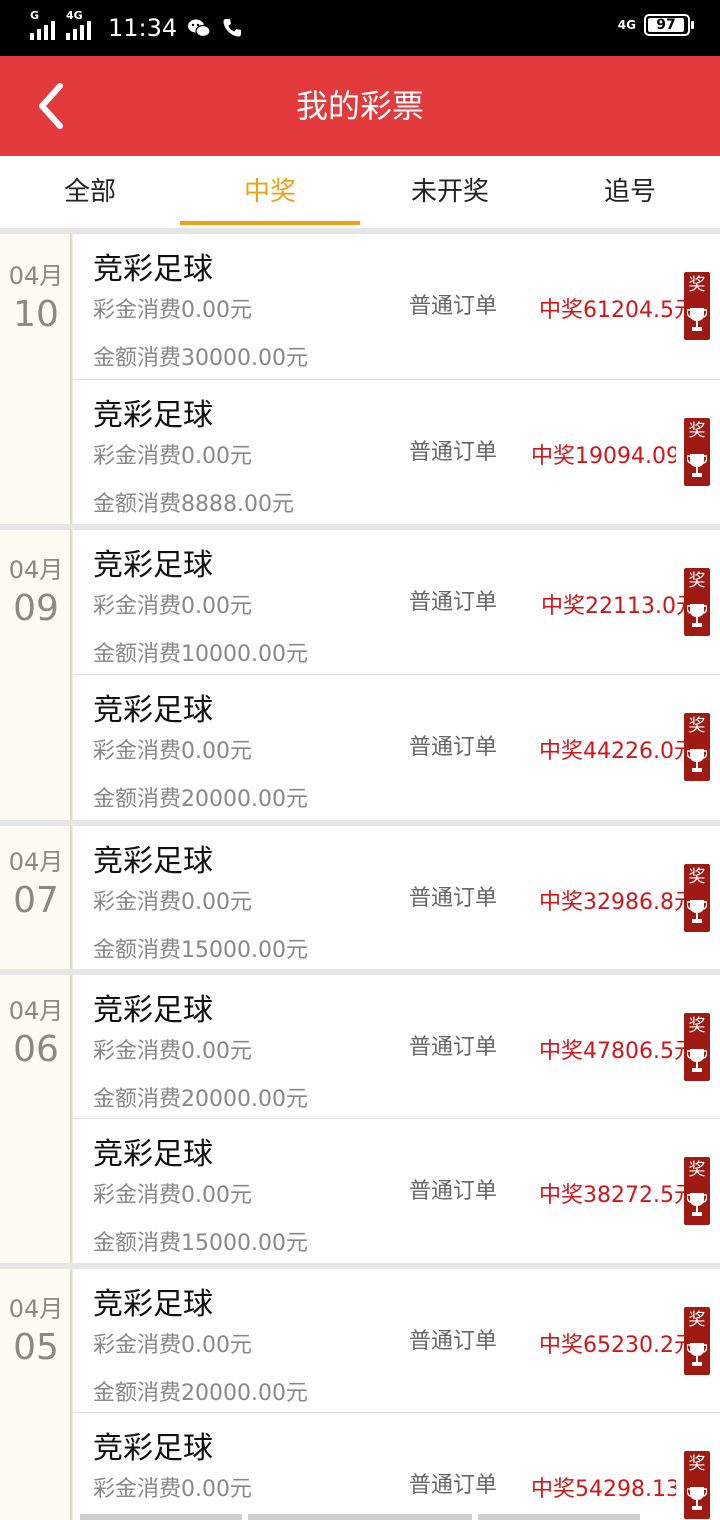 The width and height of the screenshot is (720, 1520). Describe the element at coordinates (200, 358) in the screenshot. I see `amount-spend: 金额消费30000.00元` at that location.